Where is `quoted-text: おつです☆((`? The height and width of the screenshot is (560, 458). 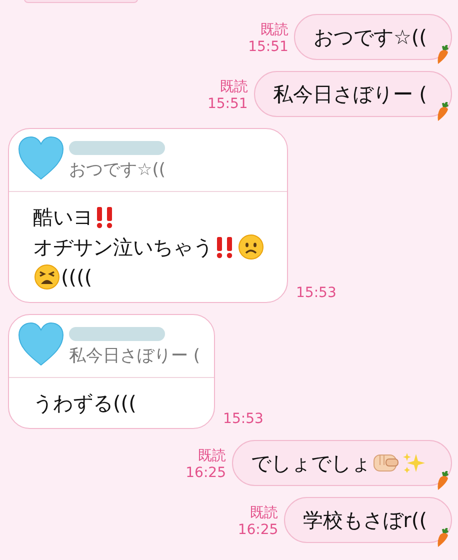
quoted-text: おつです☆(( is located at coordinates (117, 170).